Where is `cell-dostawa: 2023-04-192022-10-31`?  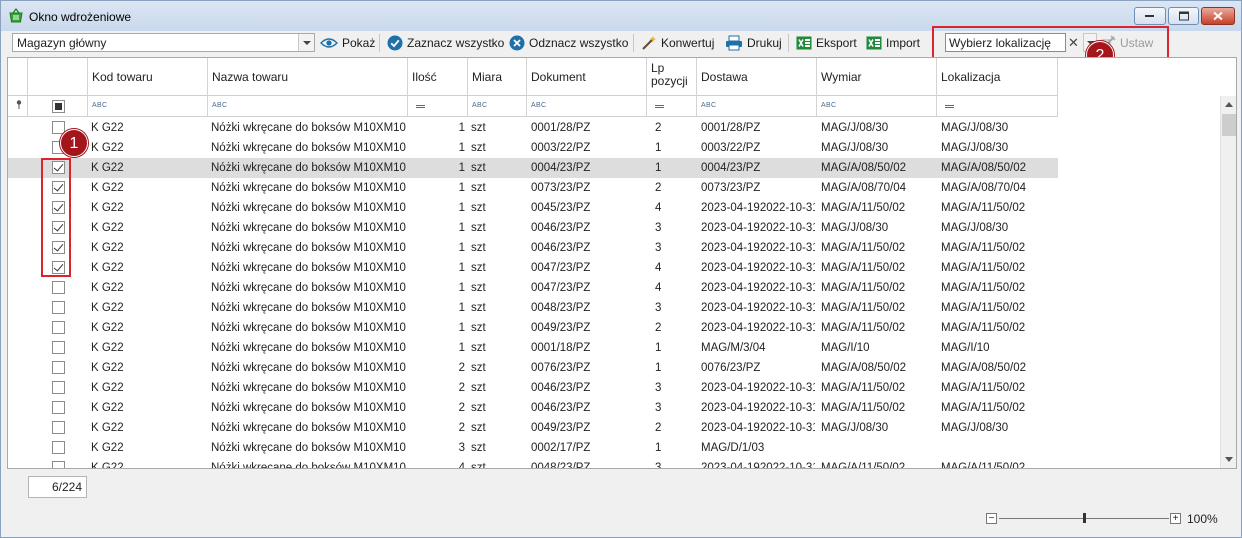 cell-dostawa: 2023-04-192022-10-31 is located at coordinates (758, 268).